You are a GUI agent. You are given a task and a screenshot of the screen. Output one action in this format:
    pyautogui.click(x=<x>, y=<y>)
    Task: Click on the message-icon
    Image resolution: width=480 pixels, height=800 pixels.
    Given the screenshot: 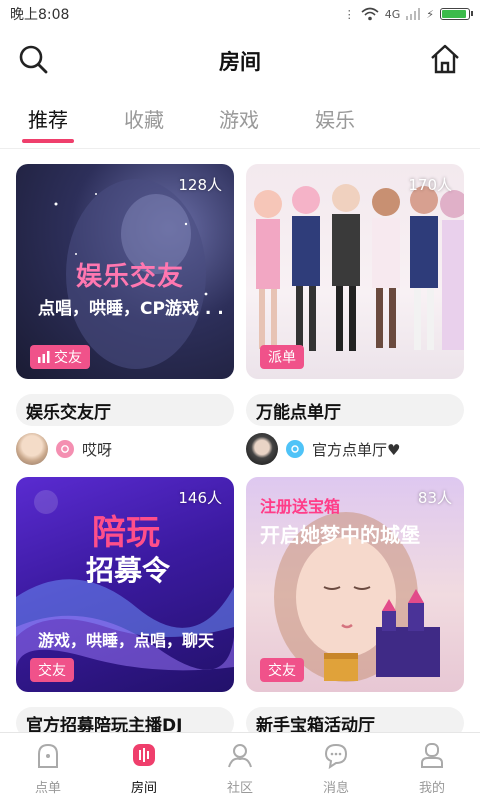 What is the action you would take?
    pyautogui.click(x=336, y=756)
    